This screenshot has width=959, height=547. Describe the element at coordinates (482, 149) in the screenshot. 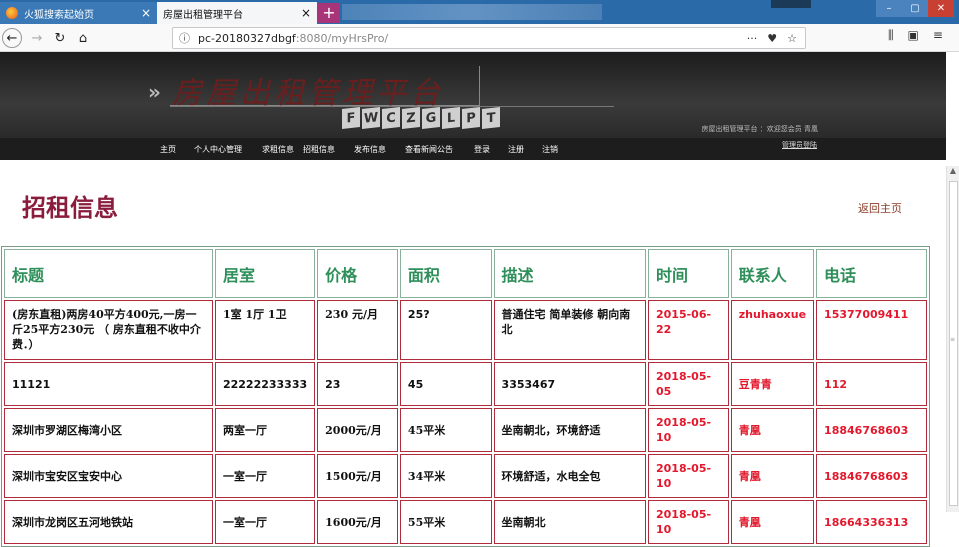

I see `menu-item-login: 登录` at that location.